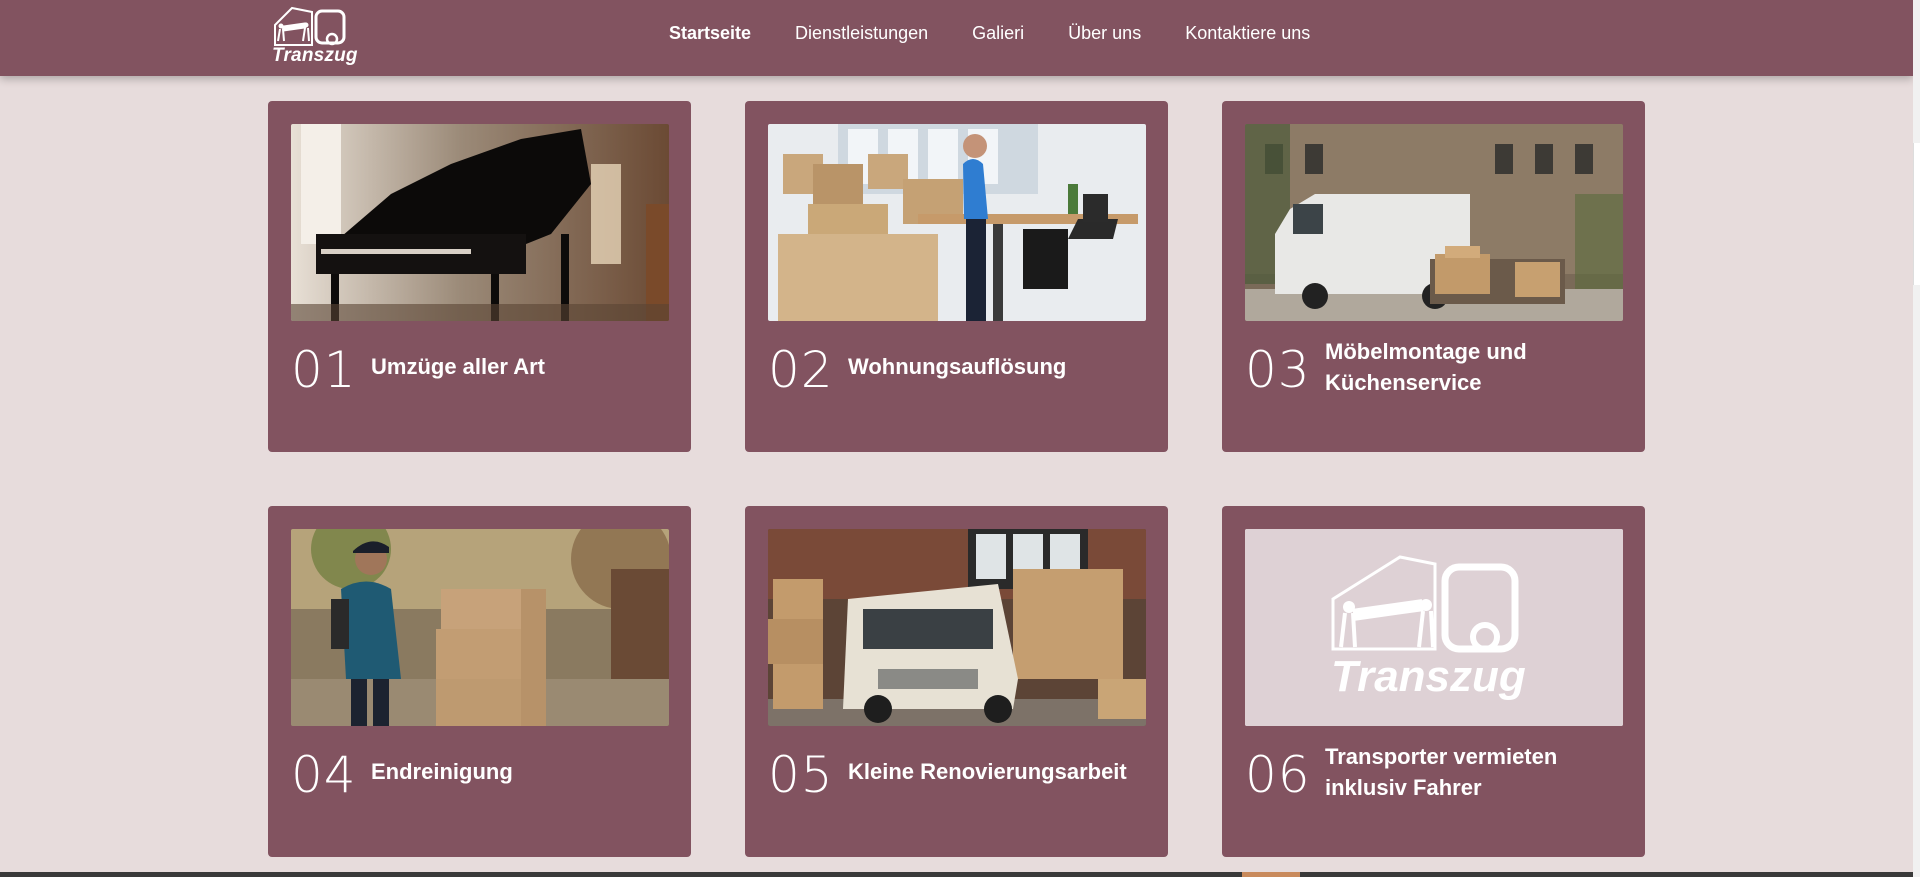 This screenshot has height=877, width=1920. Describe the element at coordinates (987, 771) in the screenshot. I see `card-title: Kleine Renovierungsarbeit` at that location.